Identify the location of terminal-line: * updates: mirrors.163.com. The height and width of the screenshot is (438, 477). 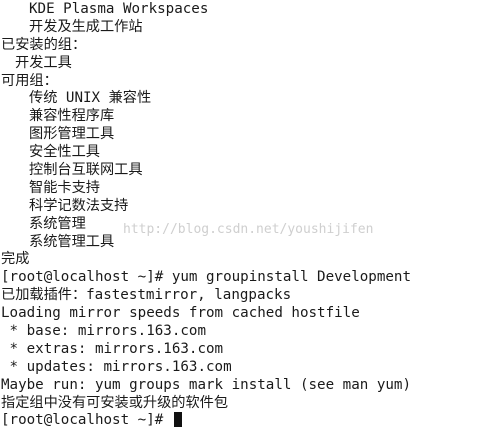
(116, 366).